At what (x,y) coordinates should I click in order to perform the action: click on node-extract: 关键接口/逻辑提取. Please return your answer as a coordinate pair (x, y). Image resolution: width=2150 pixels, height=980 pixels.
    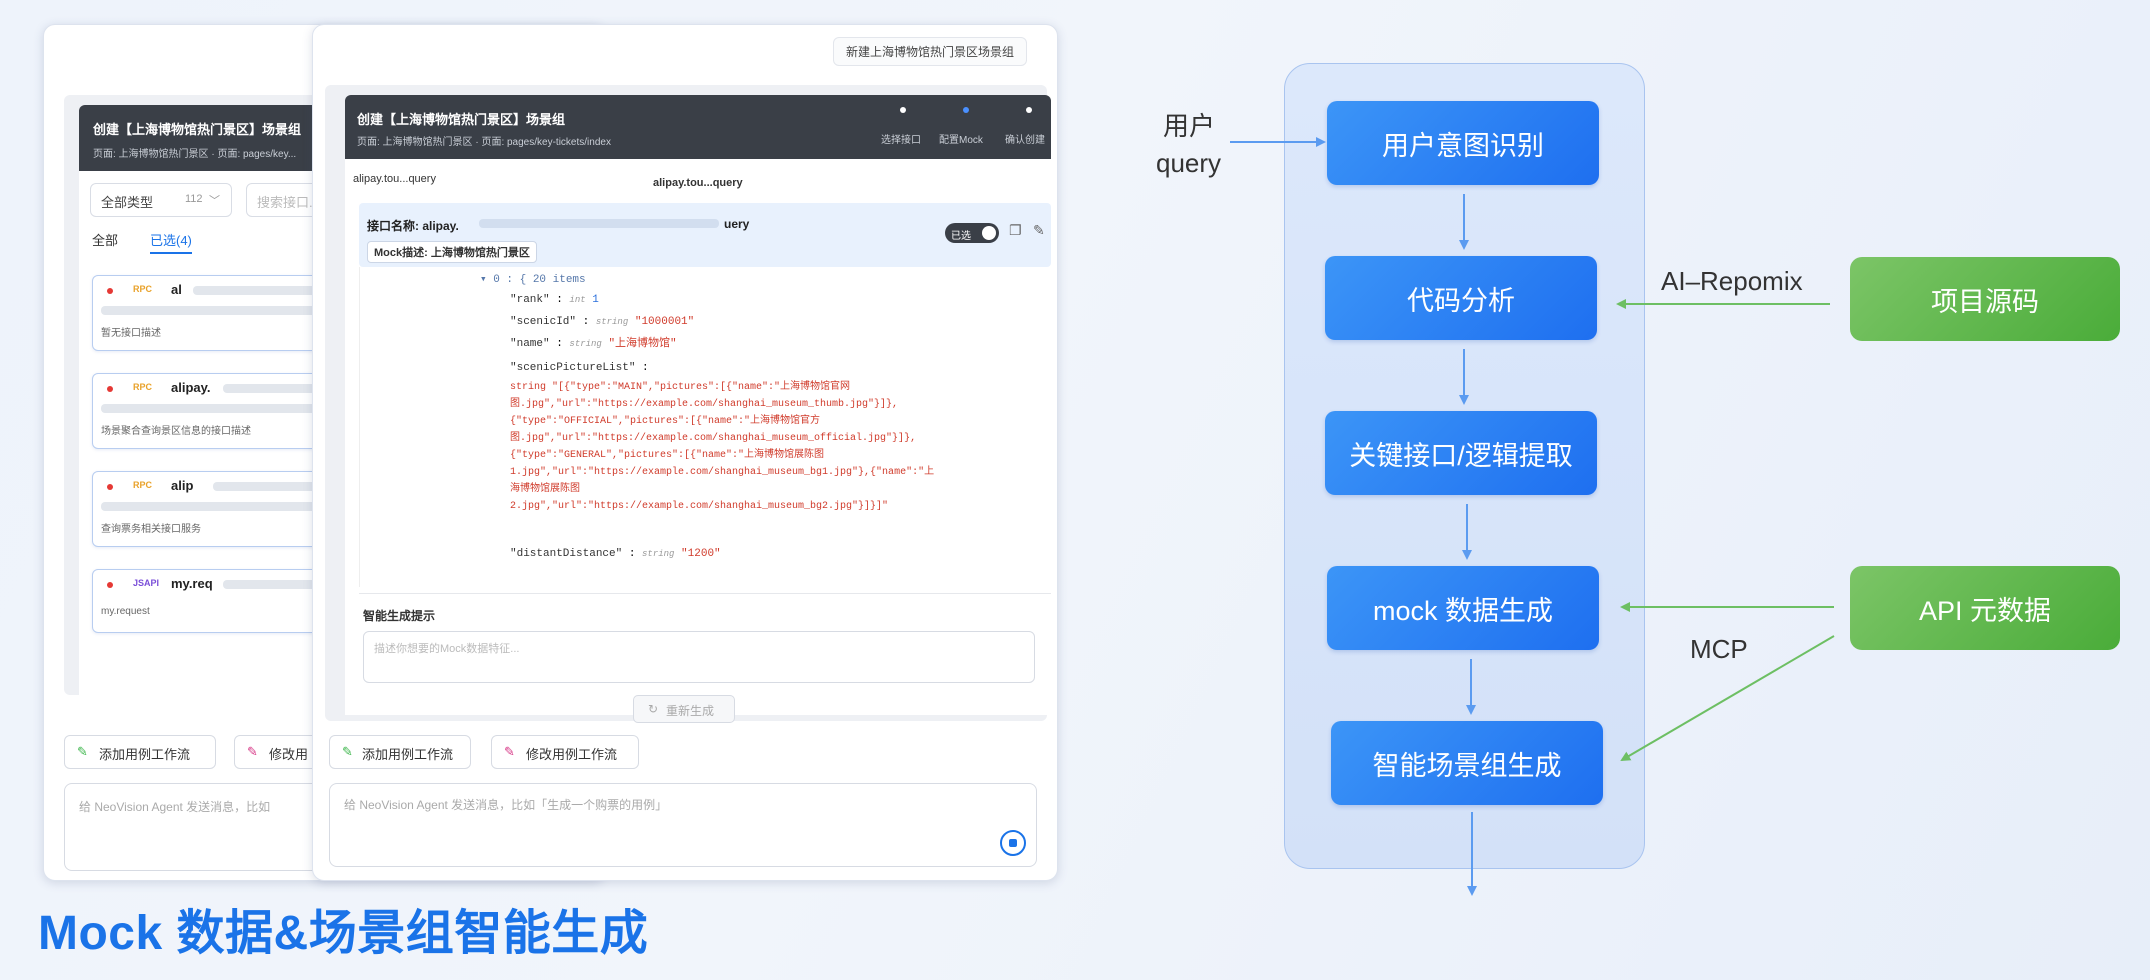
    Looking at the image, I should click on (1461, 453).